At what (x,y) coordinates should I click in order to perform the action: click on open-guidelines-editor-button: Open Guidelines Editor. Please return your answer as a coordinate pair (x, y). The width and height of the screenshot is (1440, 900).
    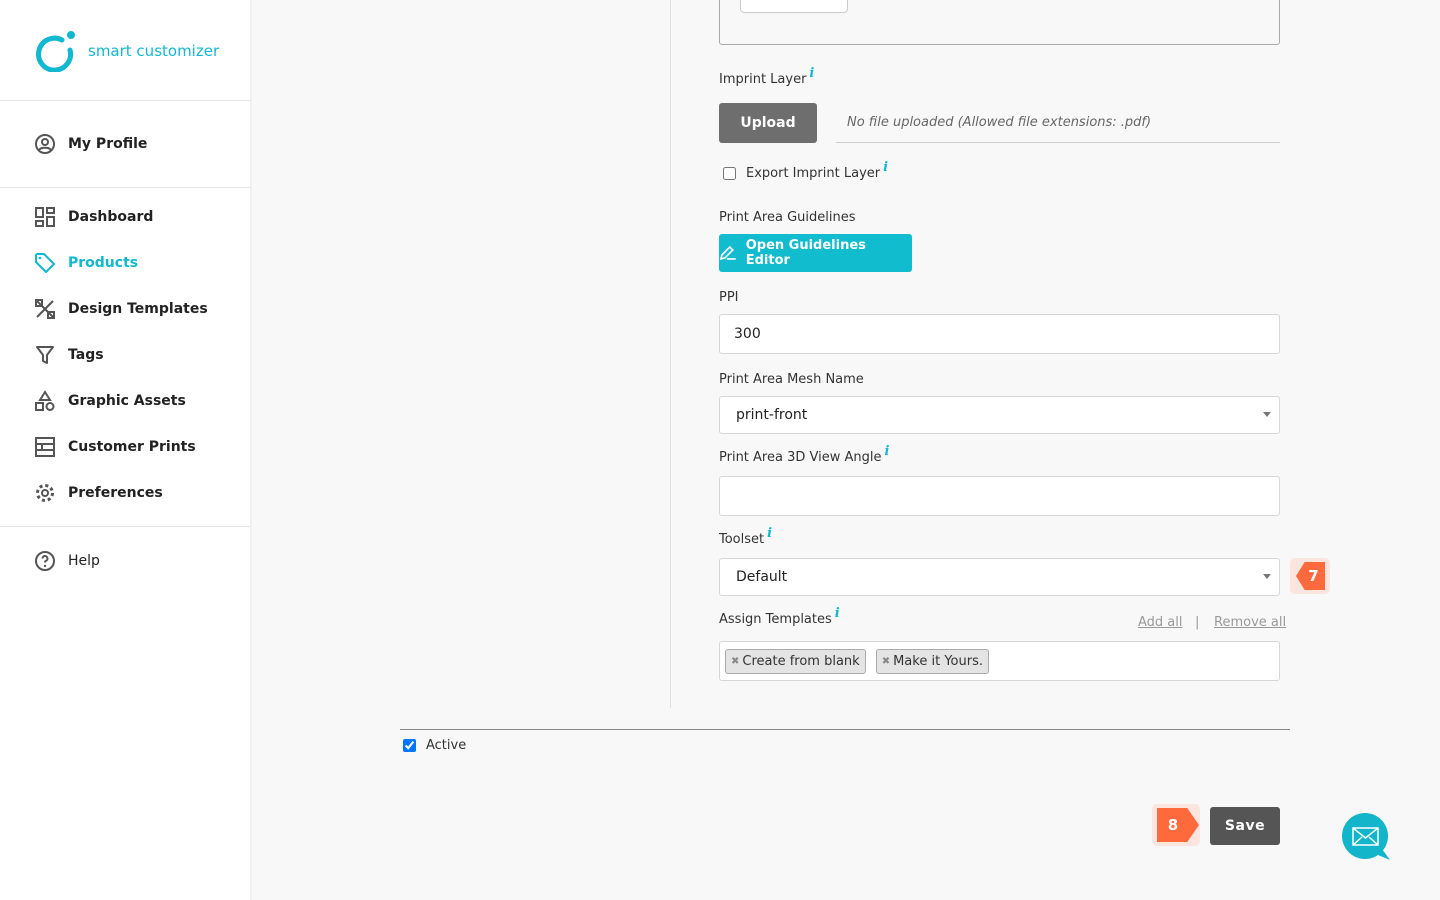
    Looking at the image, I should click on (815, 253).